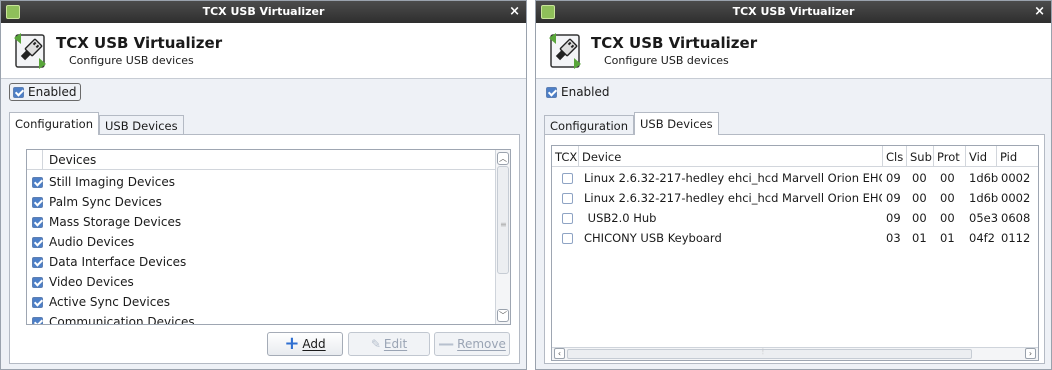  I want to click on list-item: Data Interface Devices, so click(109, 262).